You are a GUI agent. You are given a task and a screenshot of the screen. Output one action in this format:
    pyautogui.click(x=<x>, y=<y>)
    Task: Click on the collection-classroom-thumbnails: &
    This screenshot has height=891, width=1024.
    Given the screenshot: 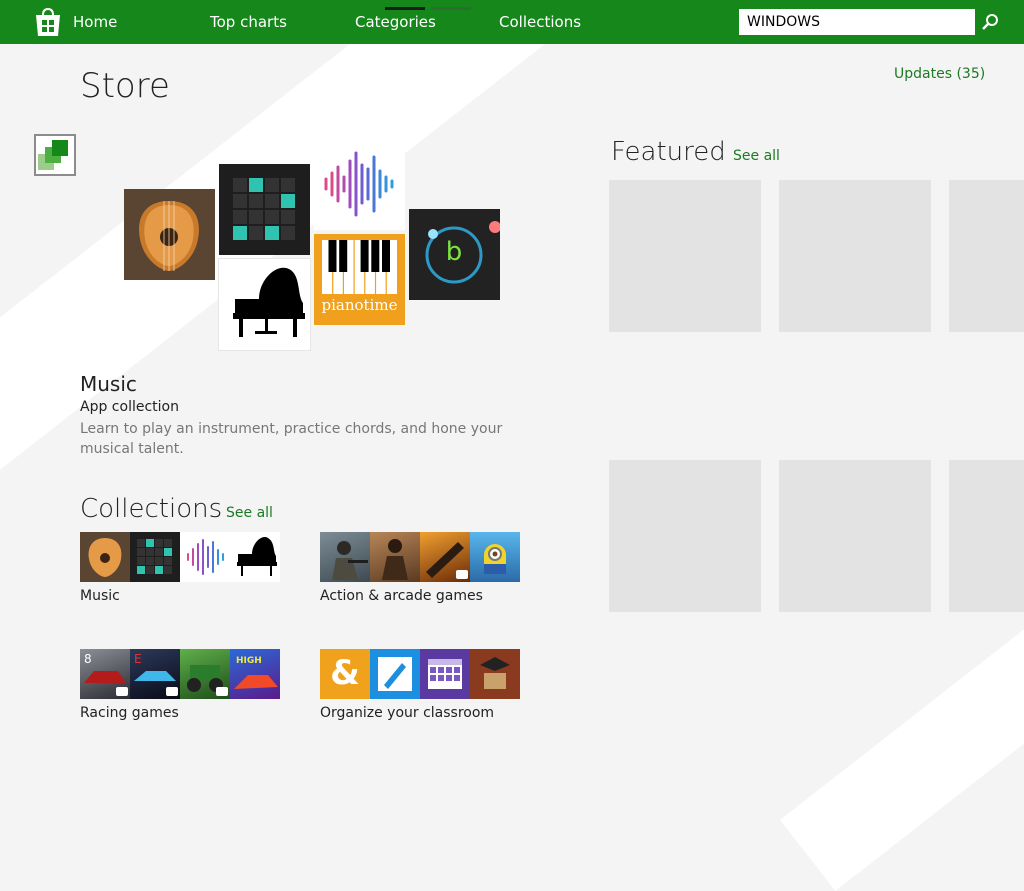 What is the action you would take?
    pyautogui.click(x=420, y=674)
    